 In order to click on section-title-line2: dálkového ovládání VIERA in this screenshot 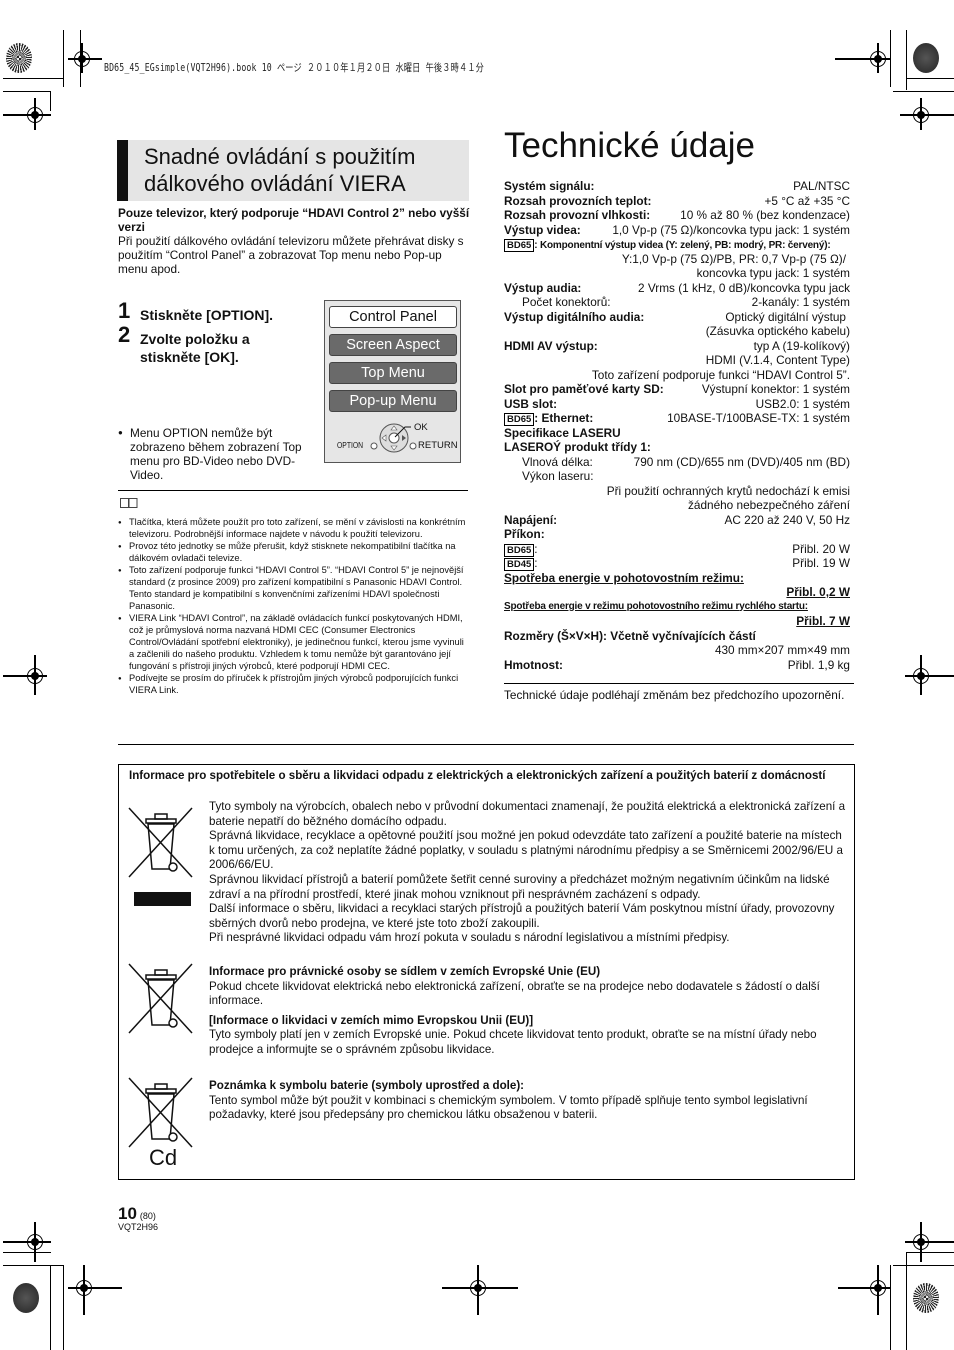, I will do `click(275, 183)`.